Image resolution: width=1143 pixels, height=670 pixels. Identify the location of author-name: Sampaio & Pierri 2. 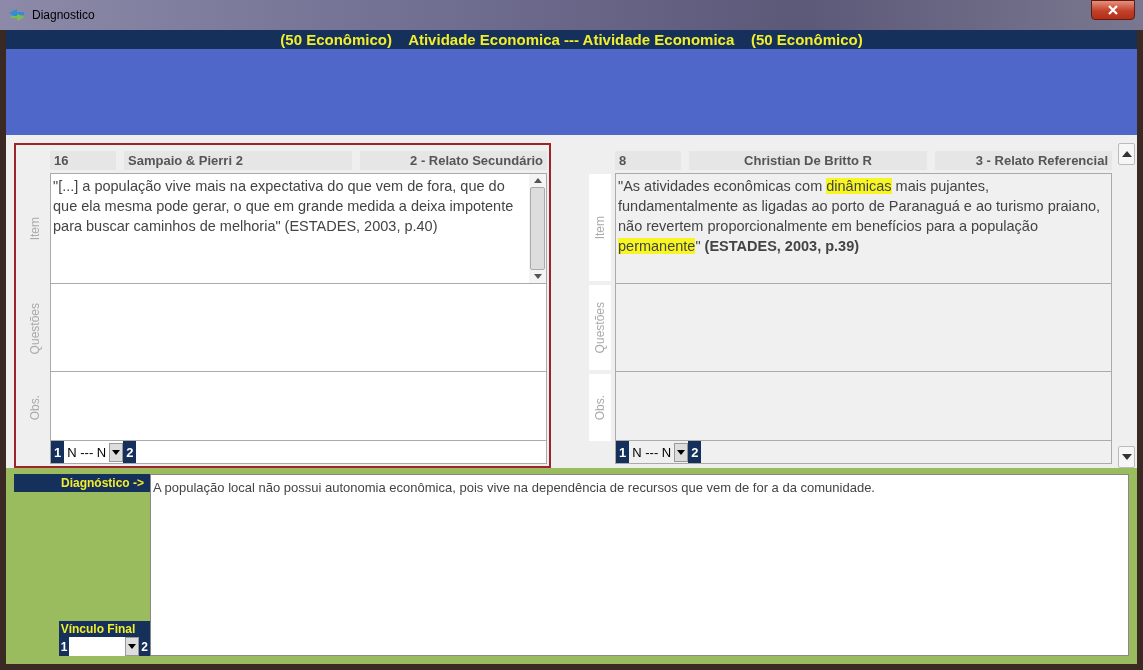
(238, 161).